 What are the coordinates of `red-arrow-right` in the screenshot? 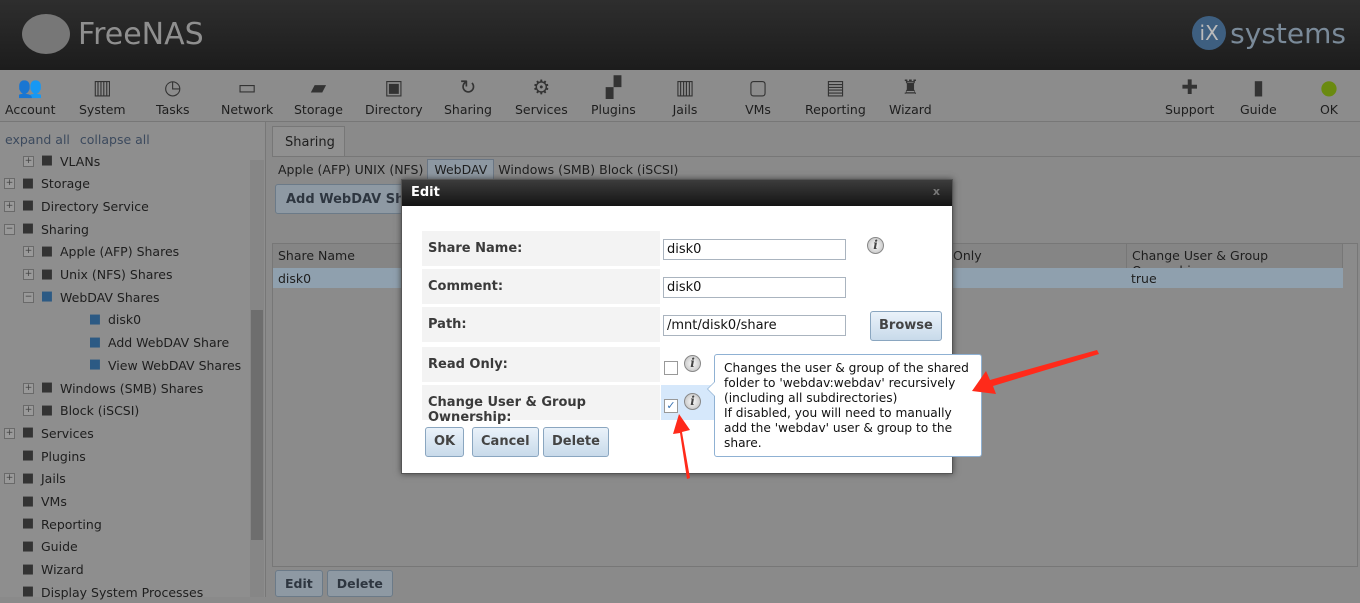 It's located at (1035, 372).